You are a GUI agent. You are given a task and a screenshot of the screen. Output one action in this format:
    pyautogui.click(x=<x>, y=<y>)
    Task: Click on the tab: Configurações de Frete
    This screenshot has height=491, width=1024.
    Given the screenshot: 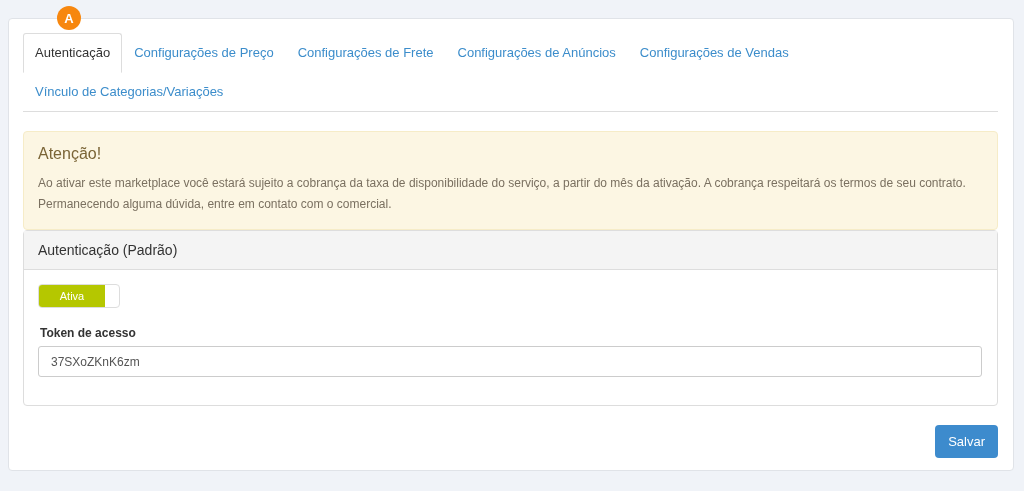 What is the action you would take?
    pyautogui.click(x=365, y=53)
    